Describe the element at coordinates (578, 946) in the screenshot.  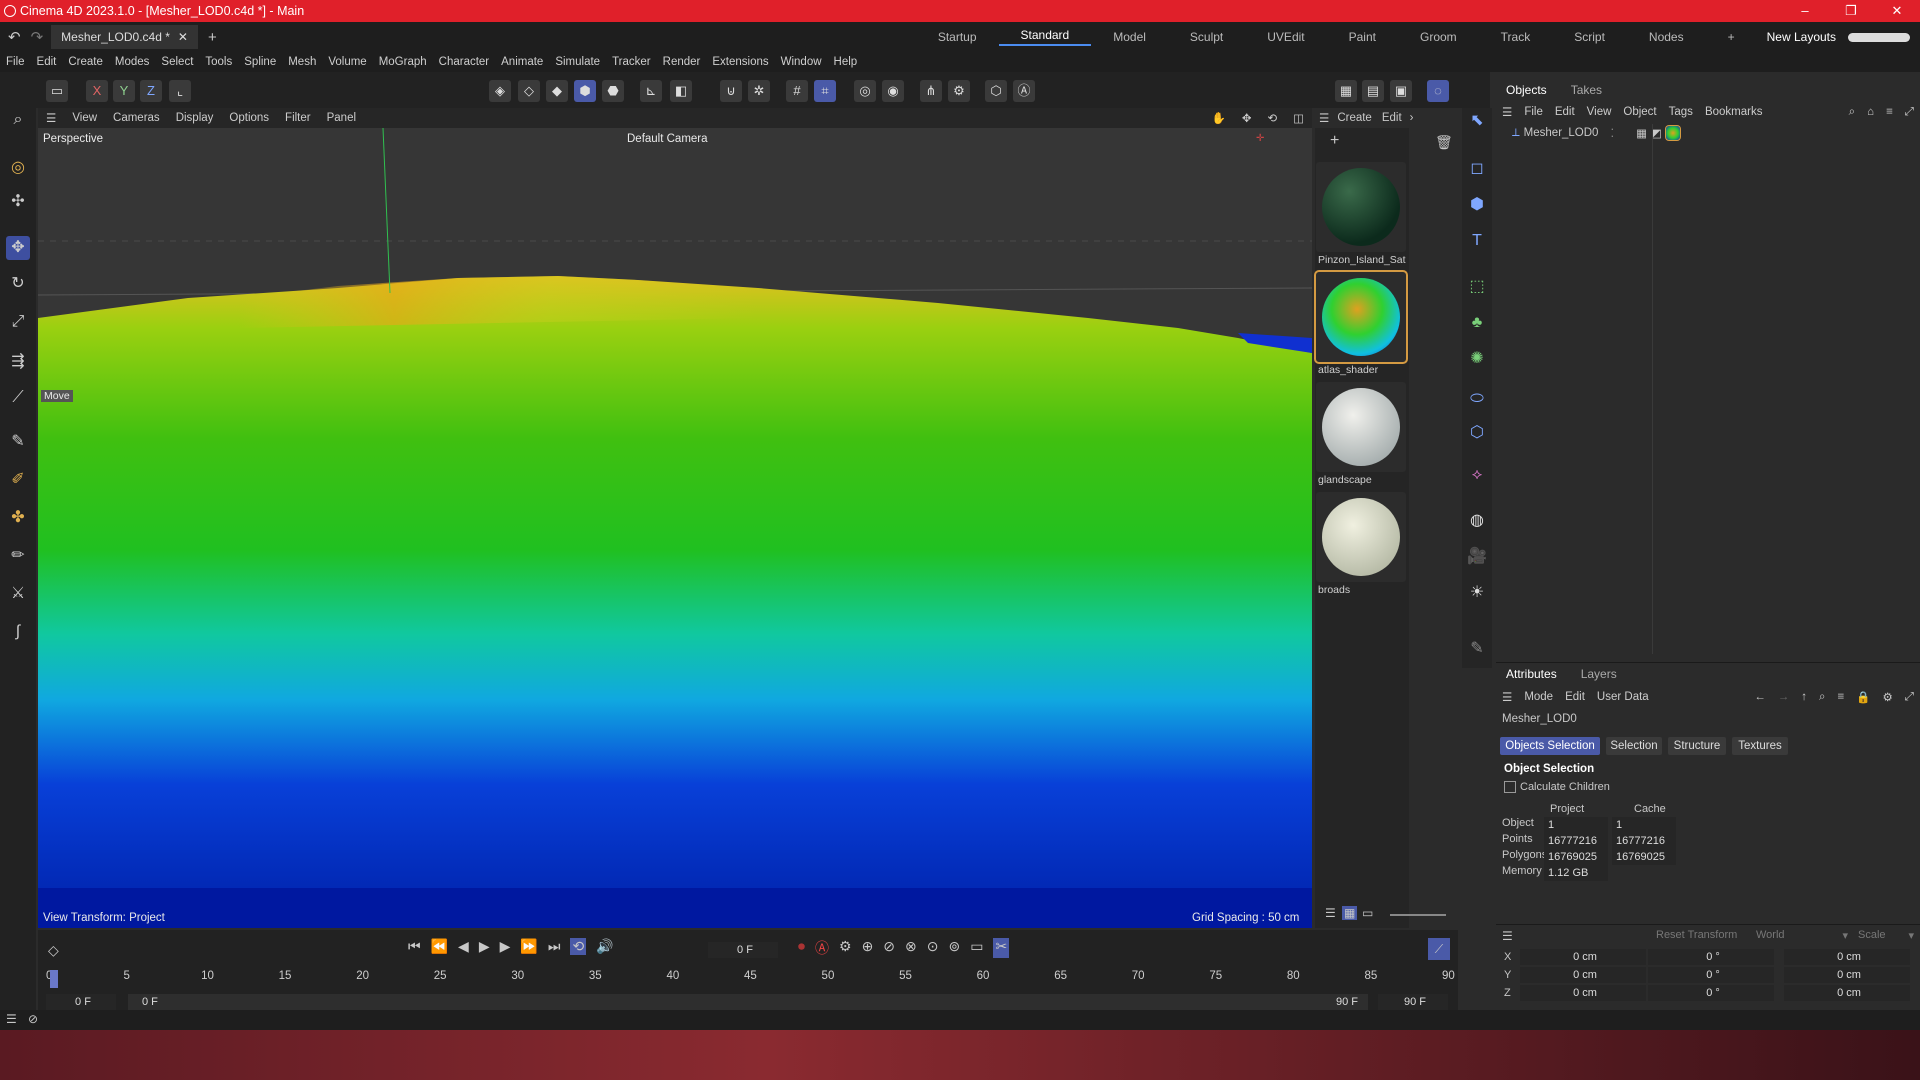
I see `loop-icon: ⟲` at that location.